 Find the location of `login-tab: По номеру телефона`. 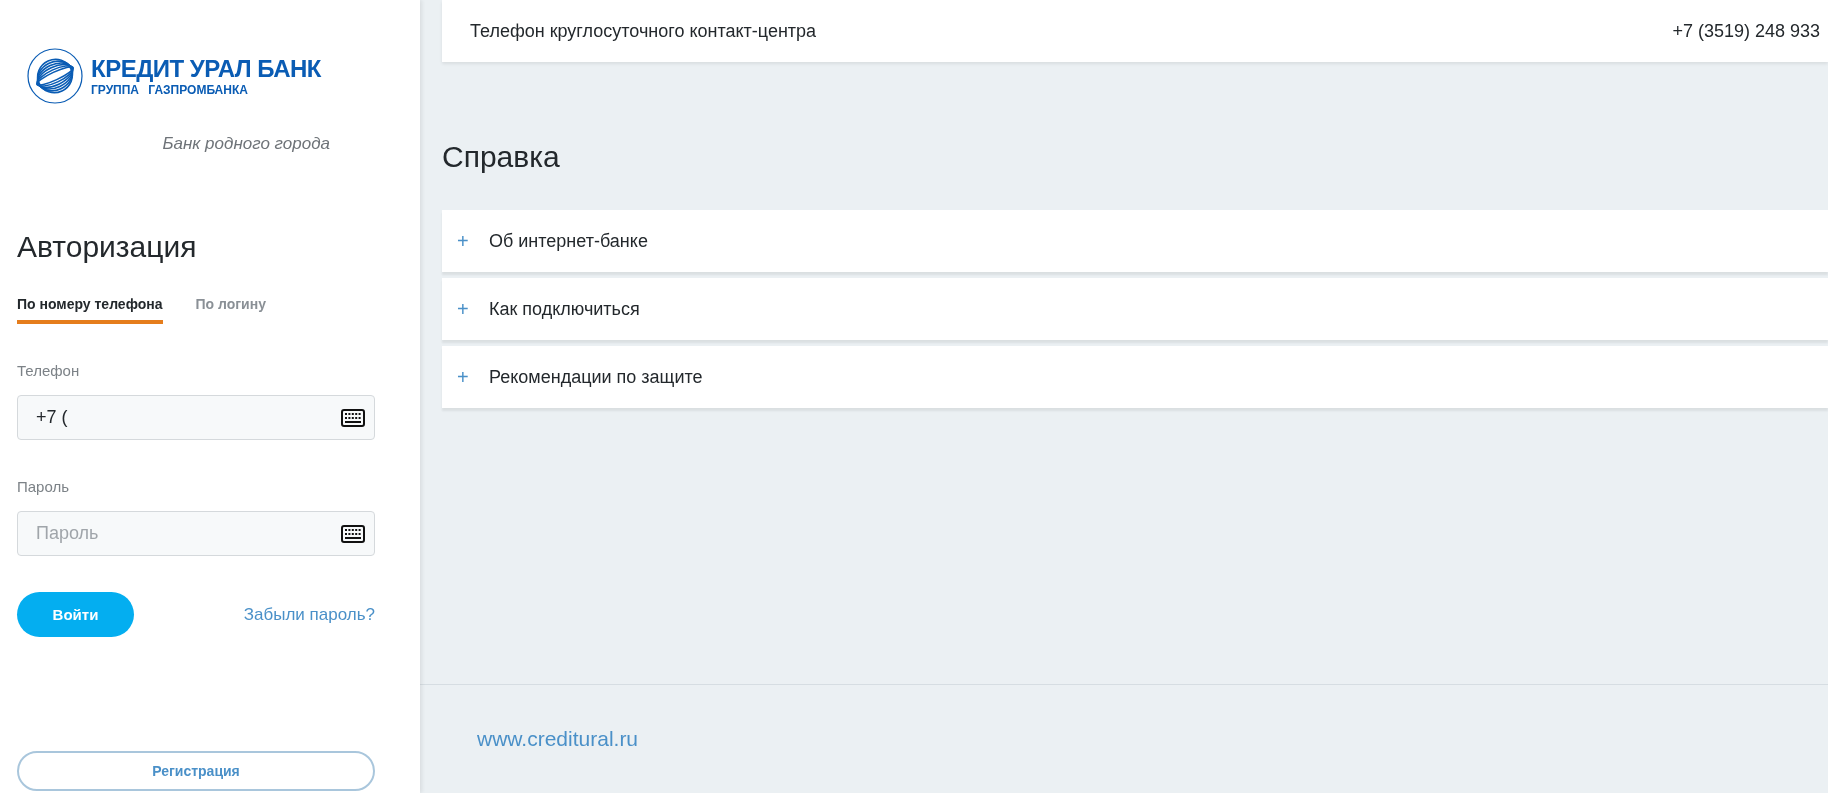

login-tab: По номеру телефона is located at coordinates (90, 310).